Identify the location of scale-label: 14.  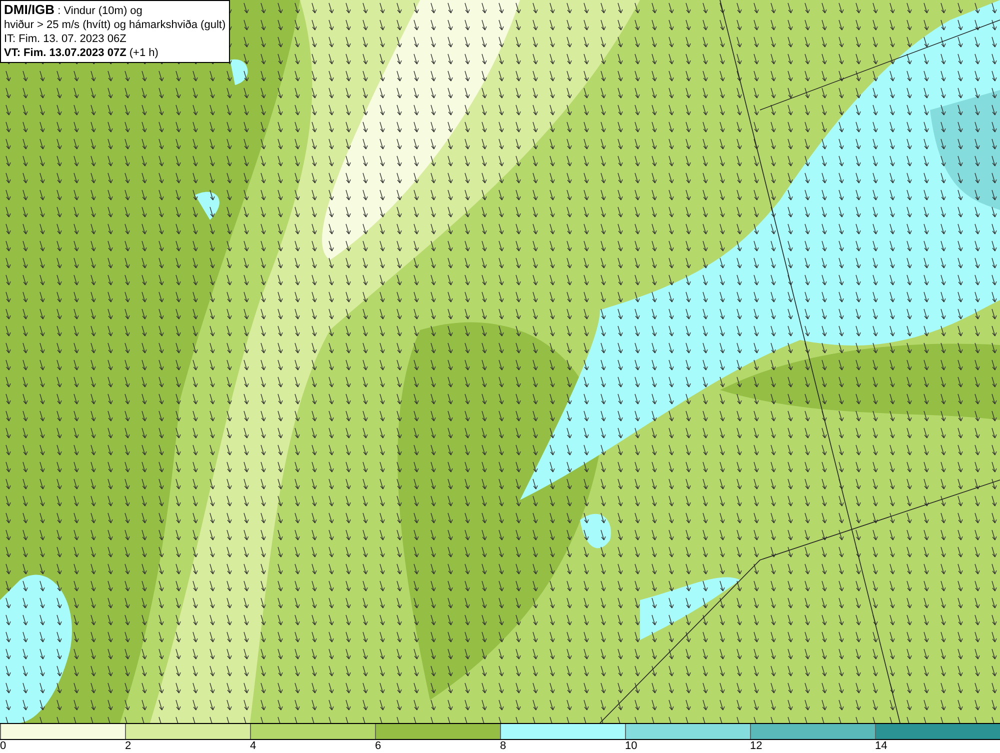
(881, 746).